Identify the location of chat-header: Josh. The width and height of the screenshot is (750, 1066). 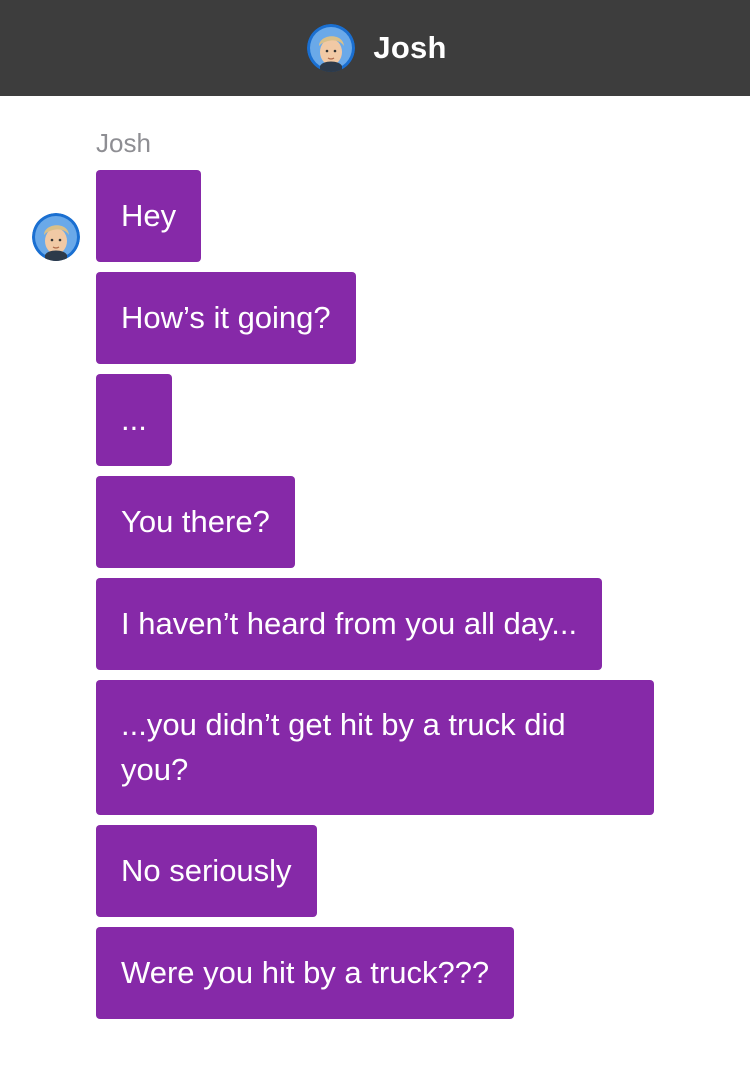
(375, 48).